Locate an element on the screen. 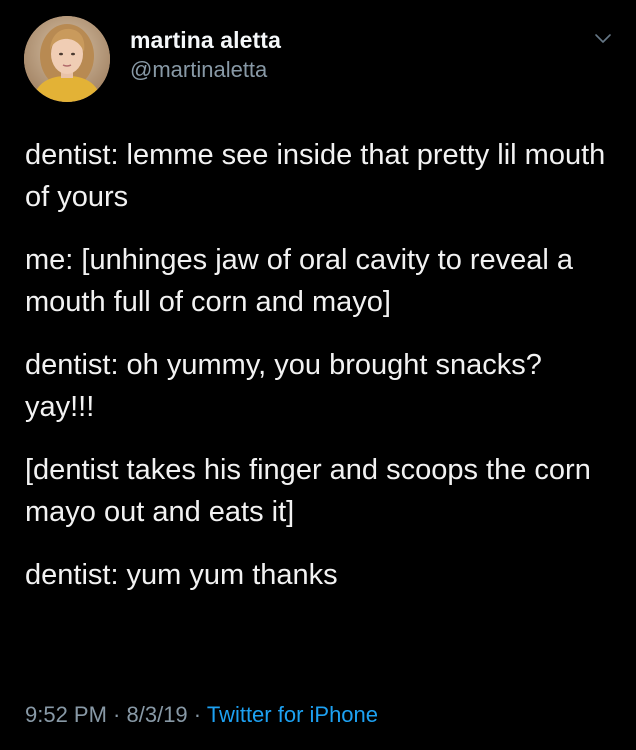  avatar is located at coordinates (67, 59).